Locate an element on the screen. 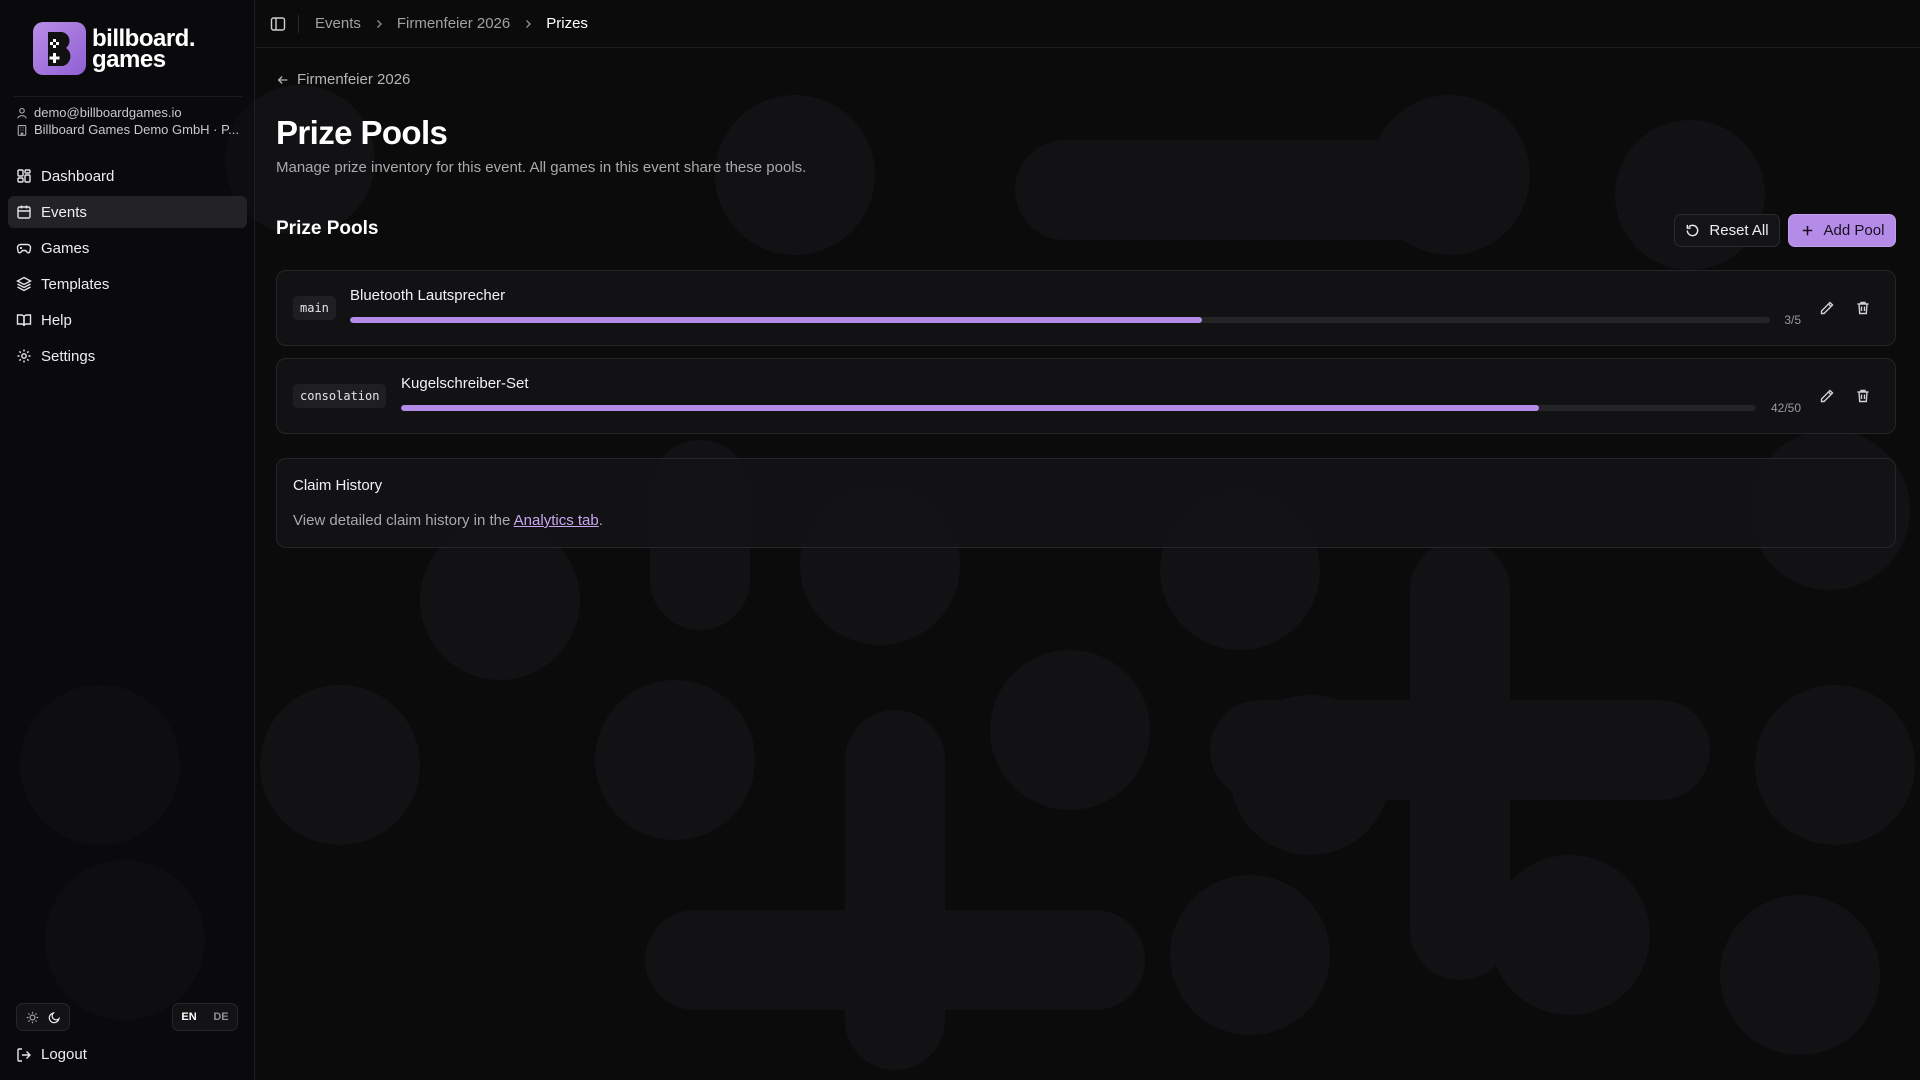 Image resolution: width=1920 pixels, height=1080 pixels. analytics-tab-link: Analytics tab is located at coordinates (556, 520).